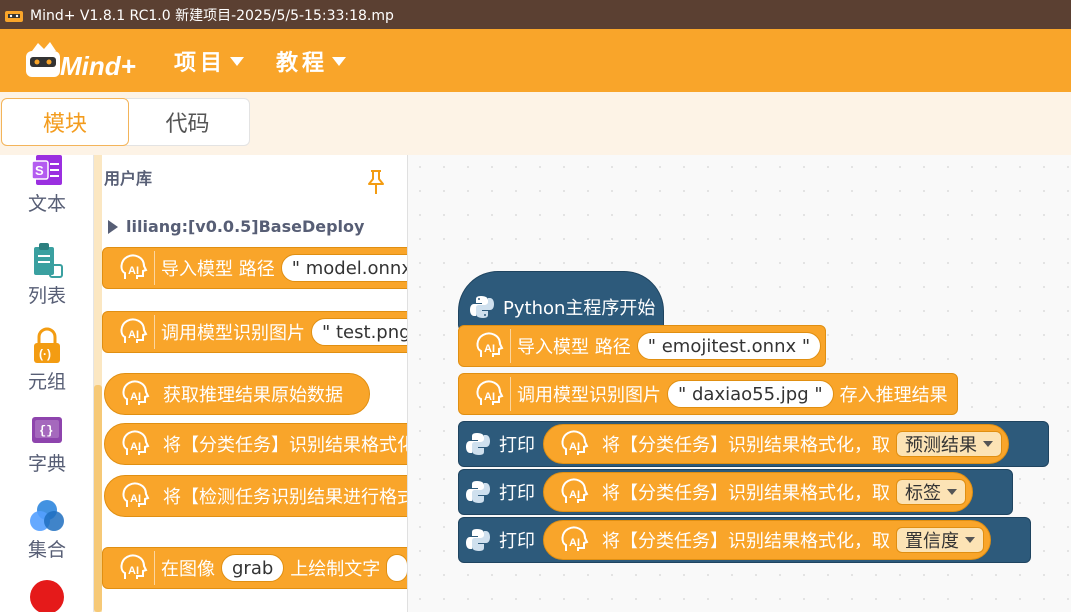 This screenshot has height=612, width=1071. Describe the element at coordinates (535, 60) in the screenshot. I see `menu-bar: Mind+ 项目 教程` at that location.